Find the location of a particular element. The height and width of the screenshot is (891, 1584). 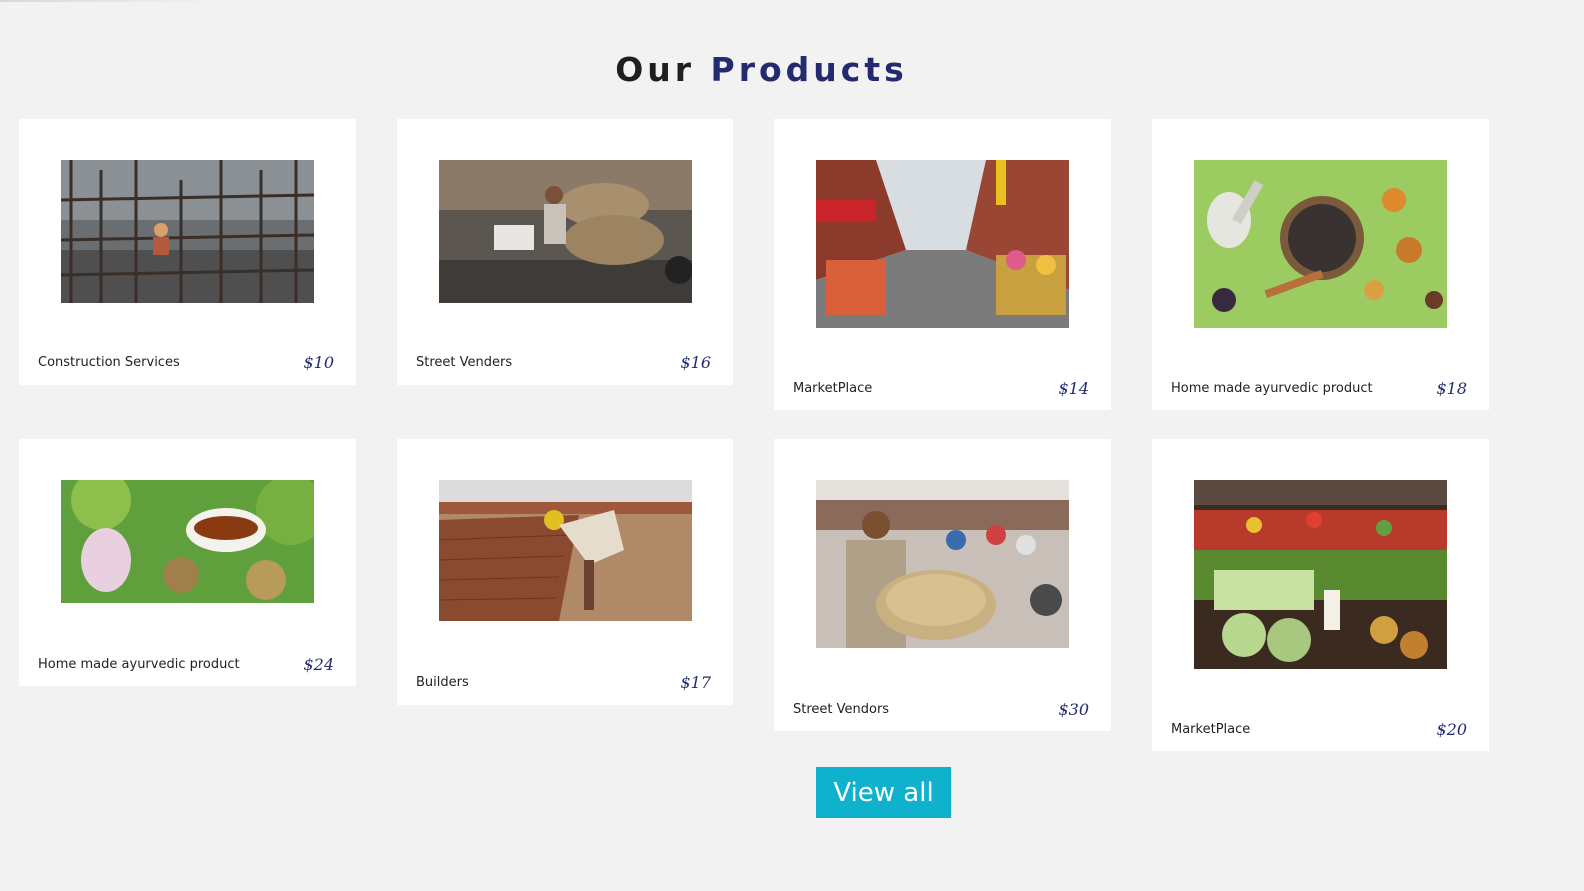

product-card: Builders $17 is located at coordinates (565, 572).